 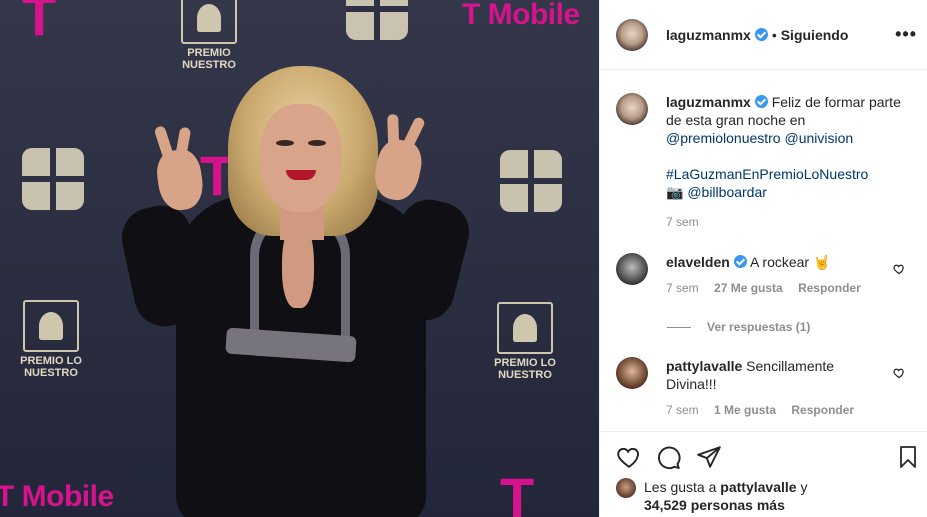 What do you see at coordinates (738, 327) in the screenshot?
I see `view-replies-button: Ver respuestas (1)` at bounding box center [738, 327].